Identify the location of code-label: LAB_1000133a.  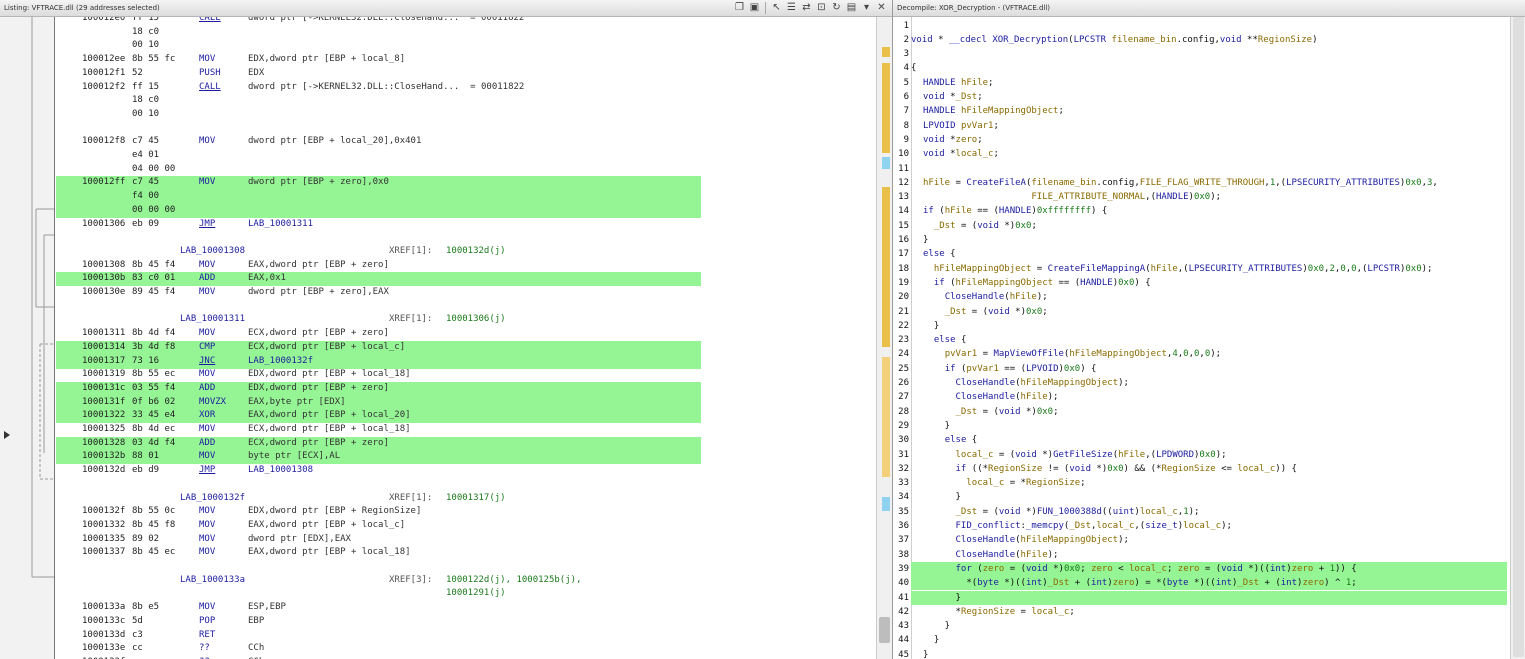
(212, 580).